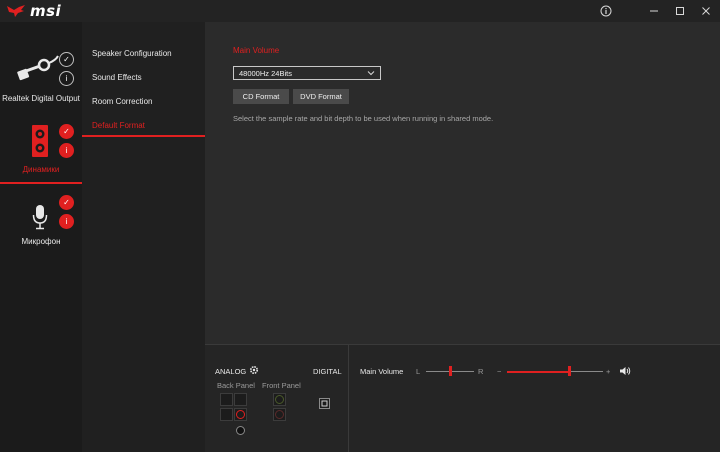  What do you see at coordinates (321, 96) in the screenshot?
I see `dvd-format-button: DVD Format` at bounding box center [321, 96].